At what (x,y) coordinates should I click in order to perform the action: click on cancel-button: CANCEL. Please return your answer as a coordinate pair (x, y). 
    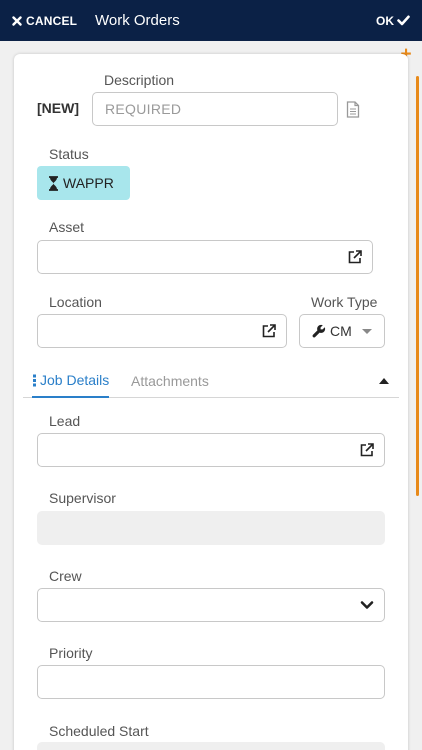
    Looking at the image, I should click on (44, 20).